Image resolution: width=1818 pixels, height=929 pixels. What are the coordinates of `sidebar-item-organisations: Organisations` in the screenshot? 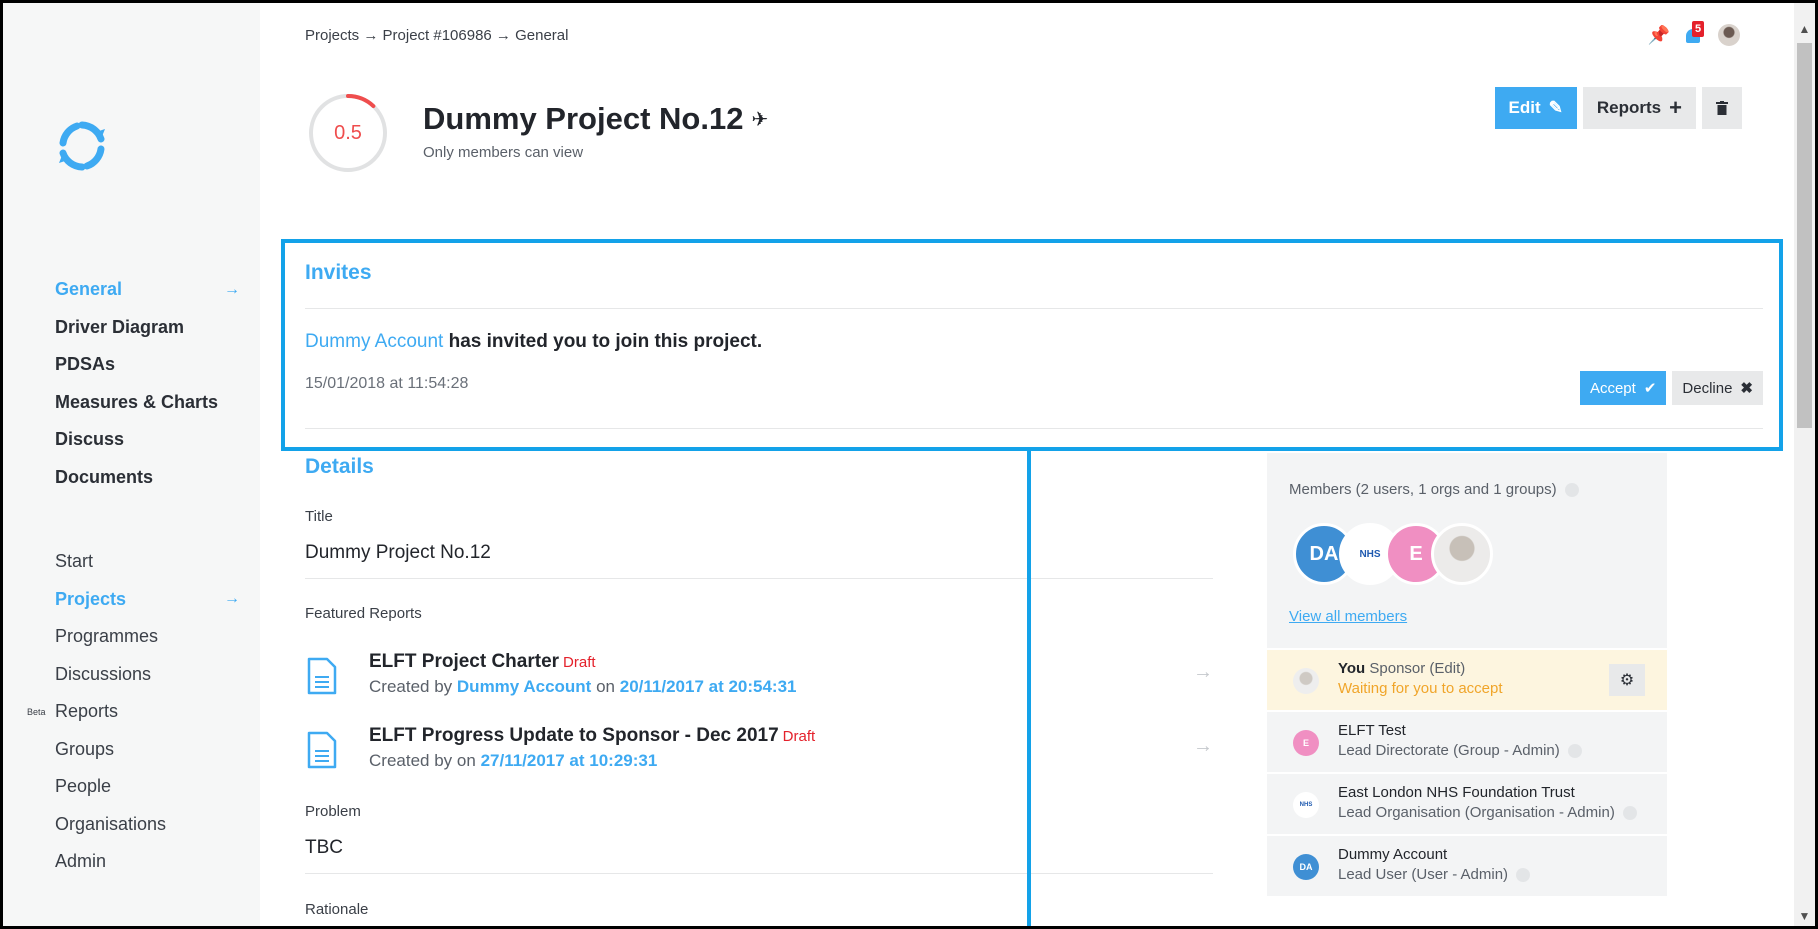 It's located at (147, 825).